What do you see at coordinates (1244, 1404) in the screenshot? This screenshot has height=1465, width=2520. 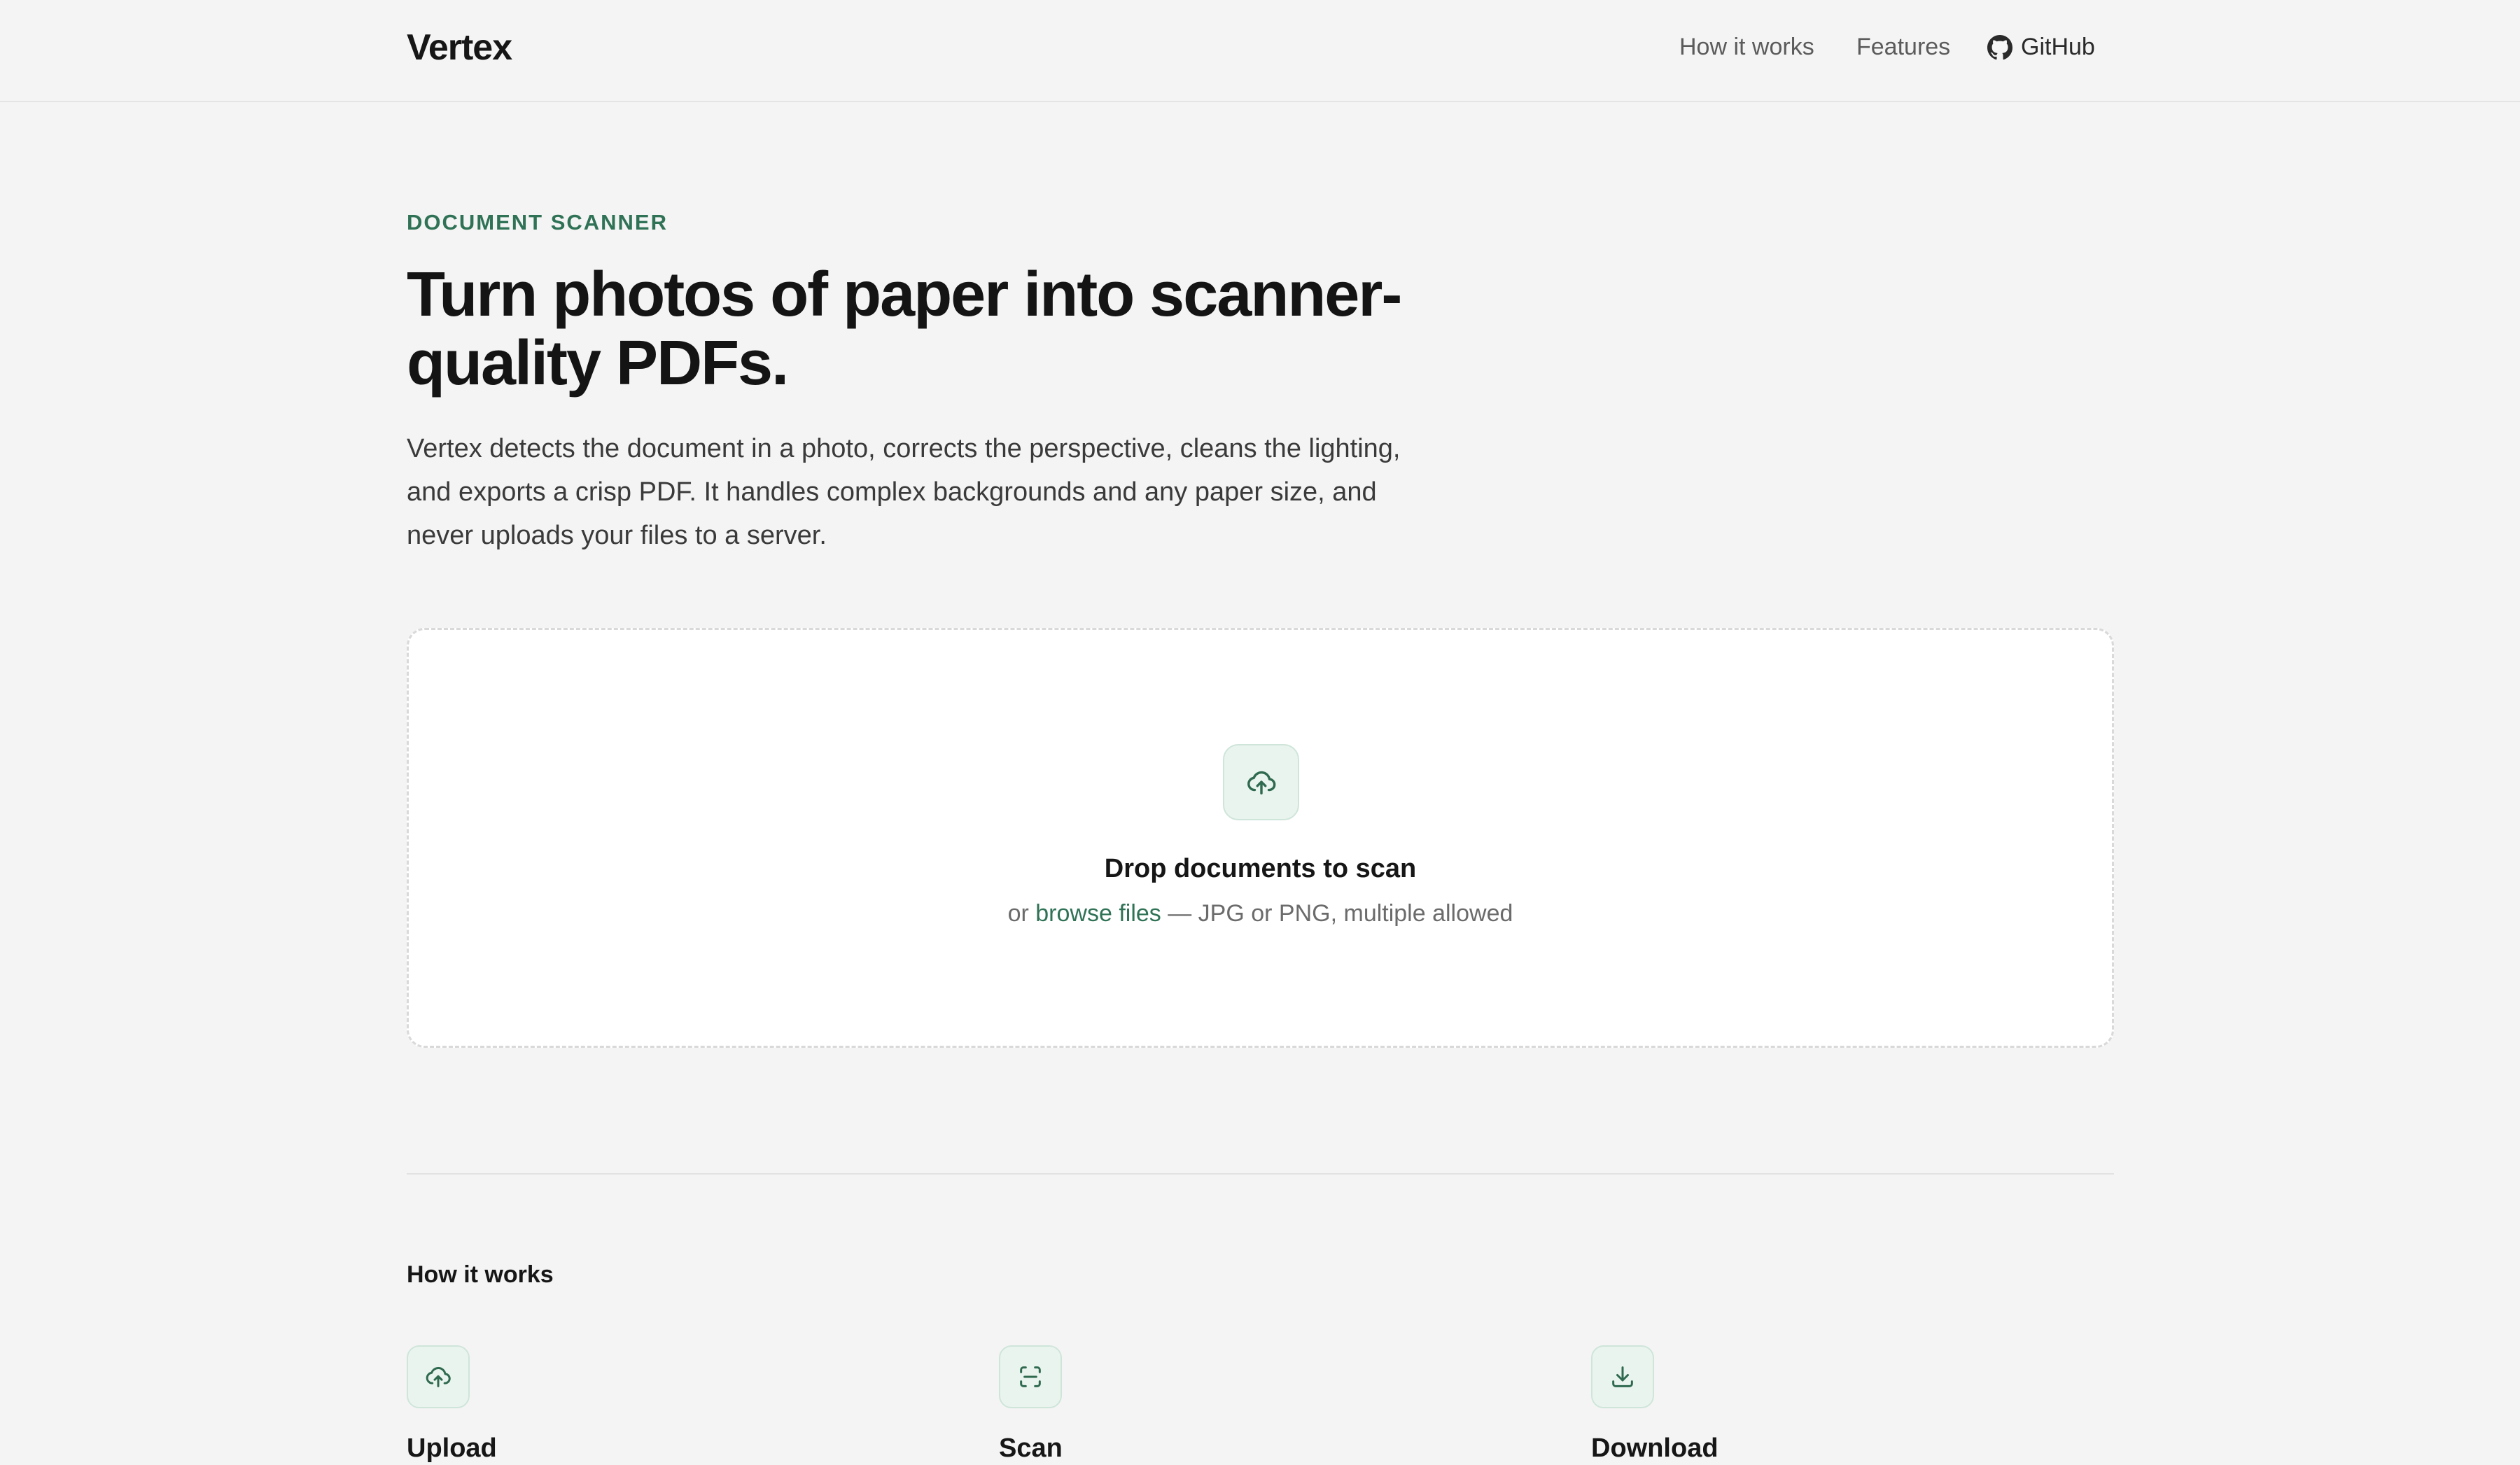 I see `step-scan: Scan` at bounding box center [1244, 1404].